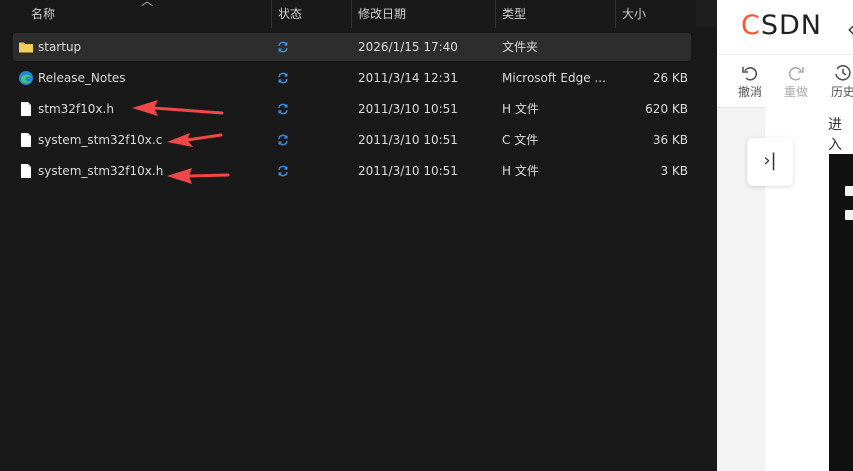 This screenshot has width=853, height=471. I want to click on editor-toolbar: 撤消 重做 历史, so click(785, 81).